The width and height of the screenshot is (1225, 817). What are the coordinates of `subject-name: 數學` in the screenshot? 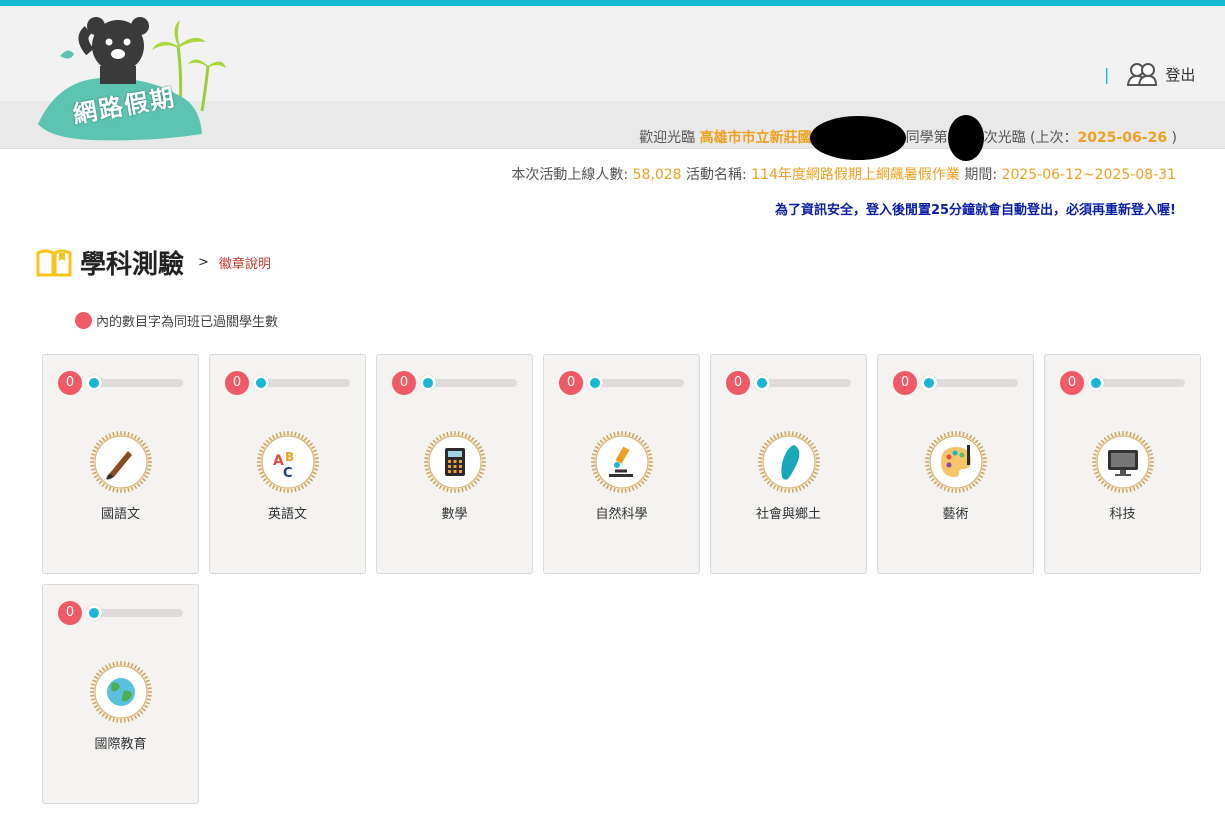 It's located at (454, 514).